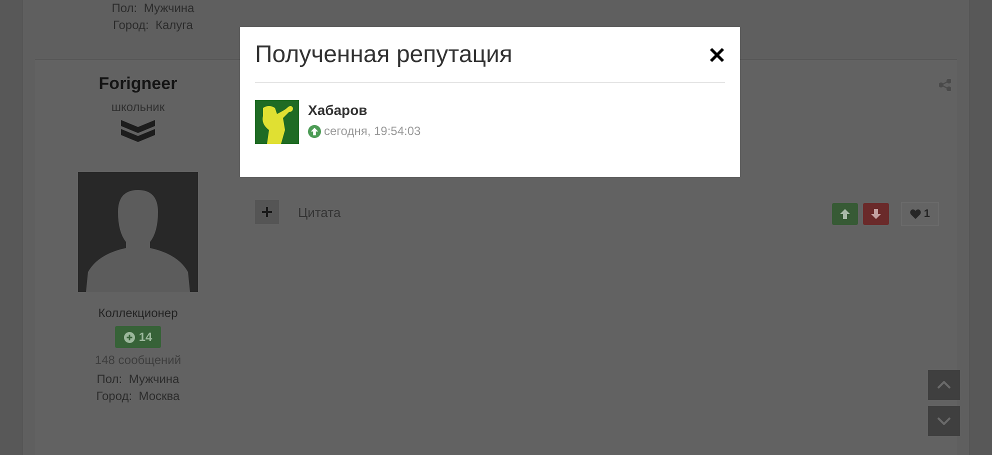 This screenshot has width=992, height=455. Describe the element at coordinates (945, 85) in the screenshot. I see `share-icon` at that location.